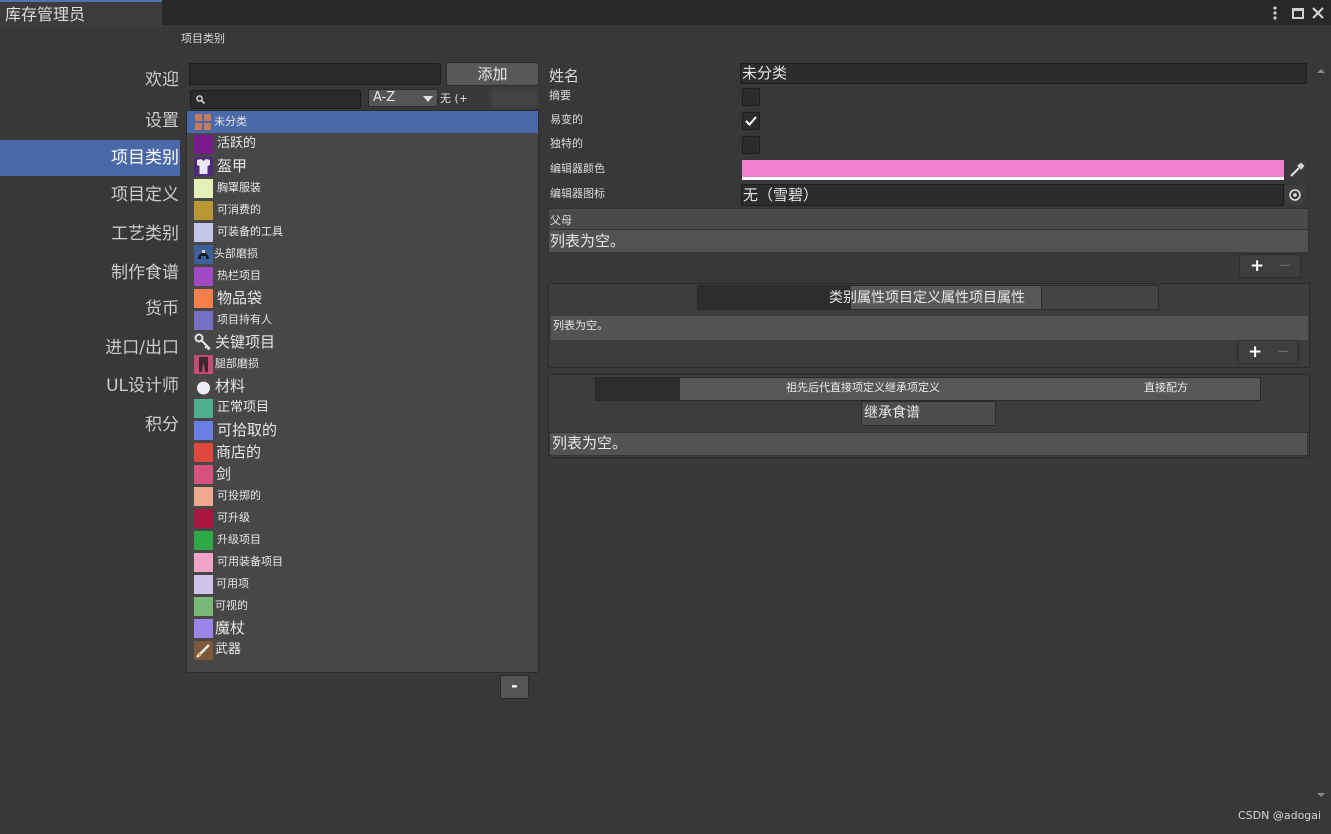  What do you see at coordinates (243, 407) in the screenshot?
I see `list-item-label: 正常项目` at bounding box center [243, 407].